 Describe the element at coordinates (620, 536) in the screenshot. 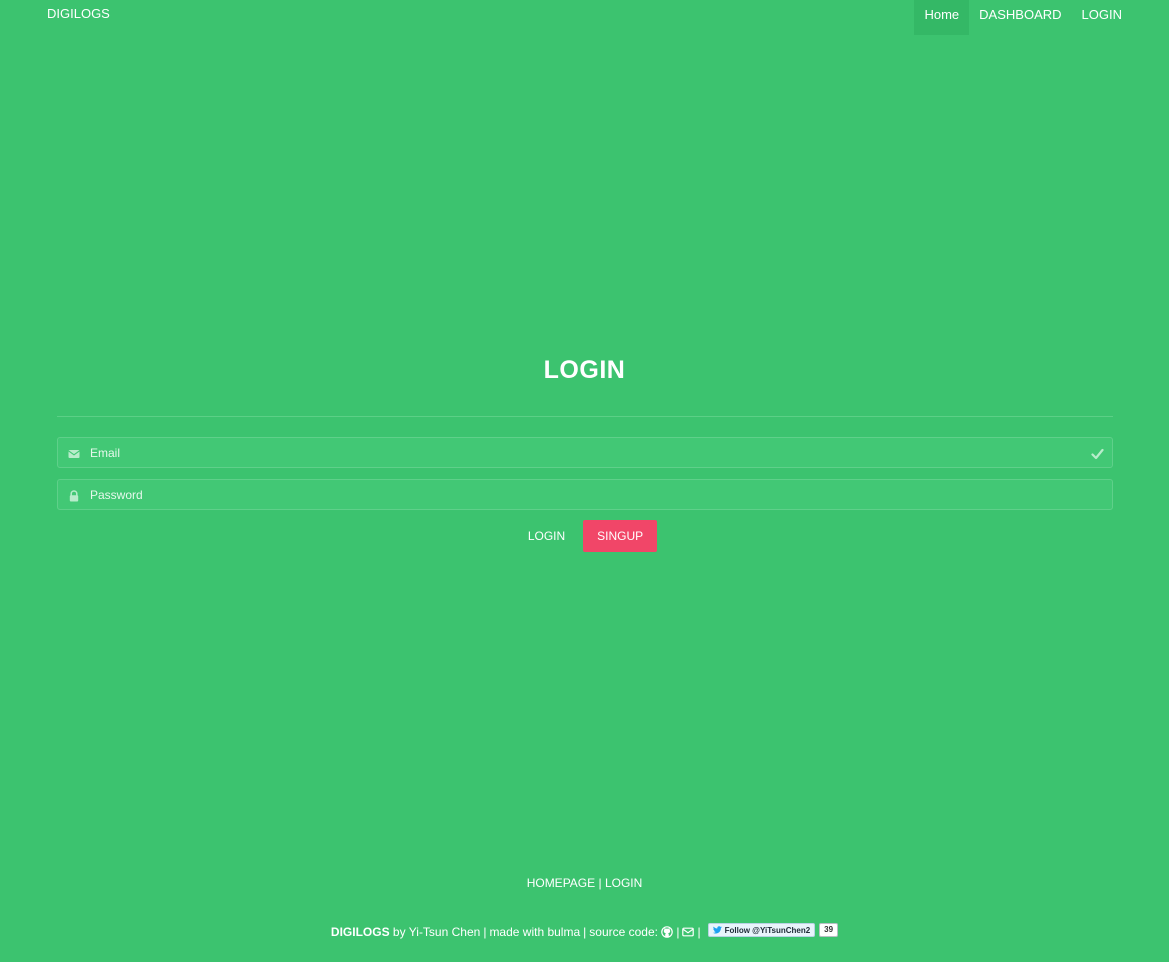

I see `signup-button: SINGUP` at that location.